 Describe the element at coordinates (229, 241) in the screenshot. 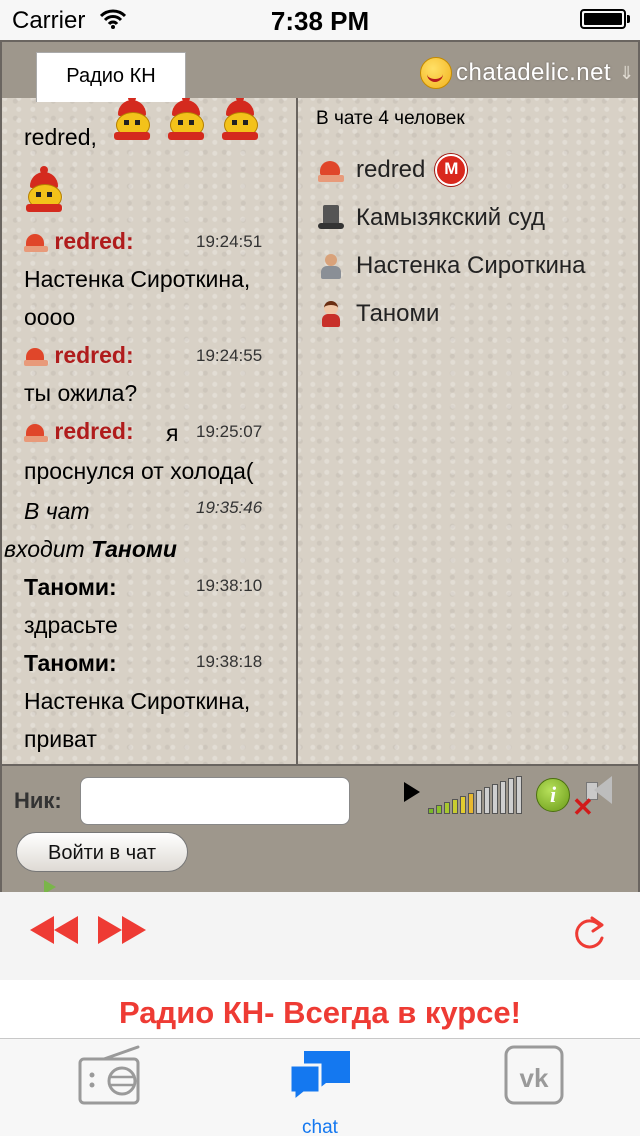

I see `message-timestamp: 19:24:51` at that location.